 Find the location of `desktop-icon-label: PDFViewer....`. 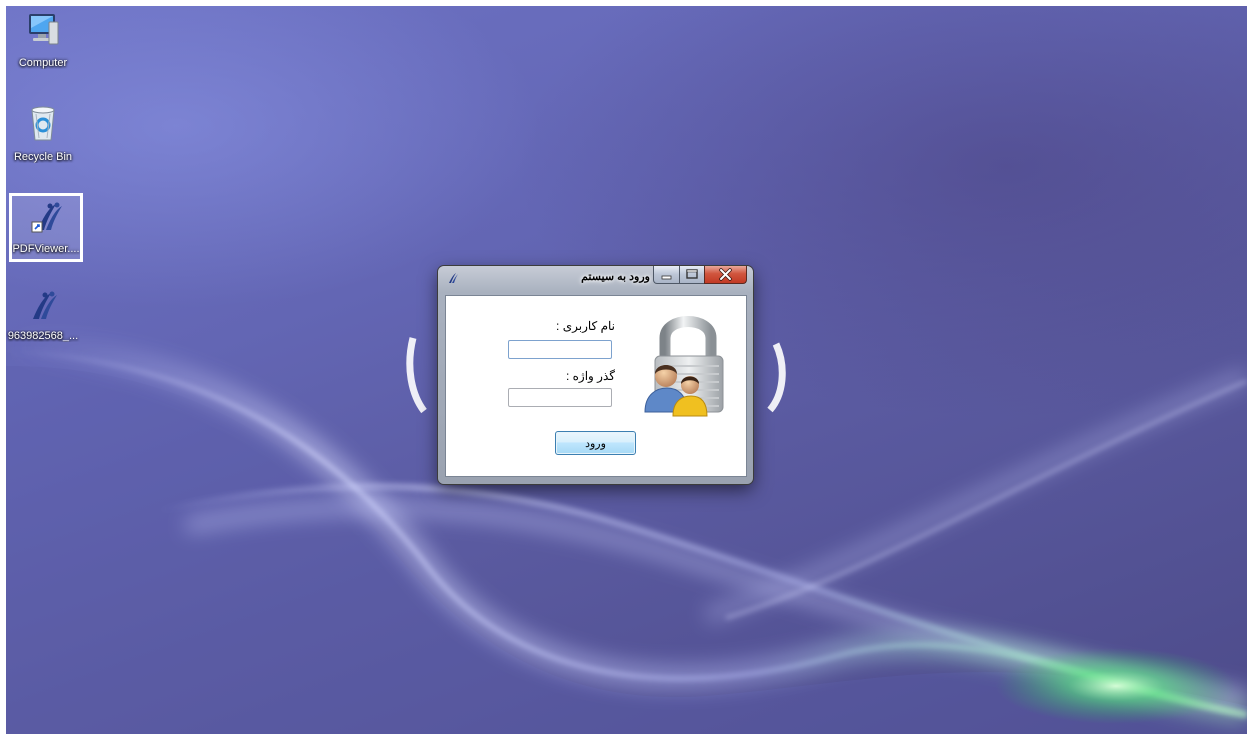

desktop-icon-label: PDFViewer.... is located at coordinates (46, 249).